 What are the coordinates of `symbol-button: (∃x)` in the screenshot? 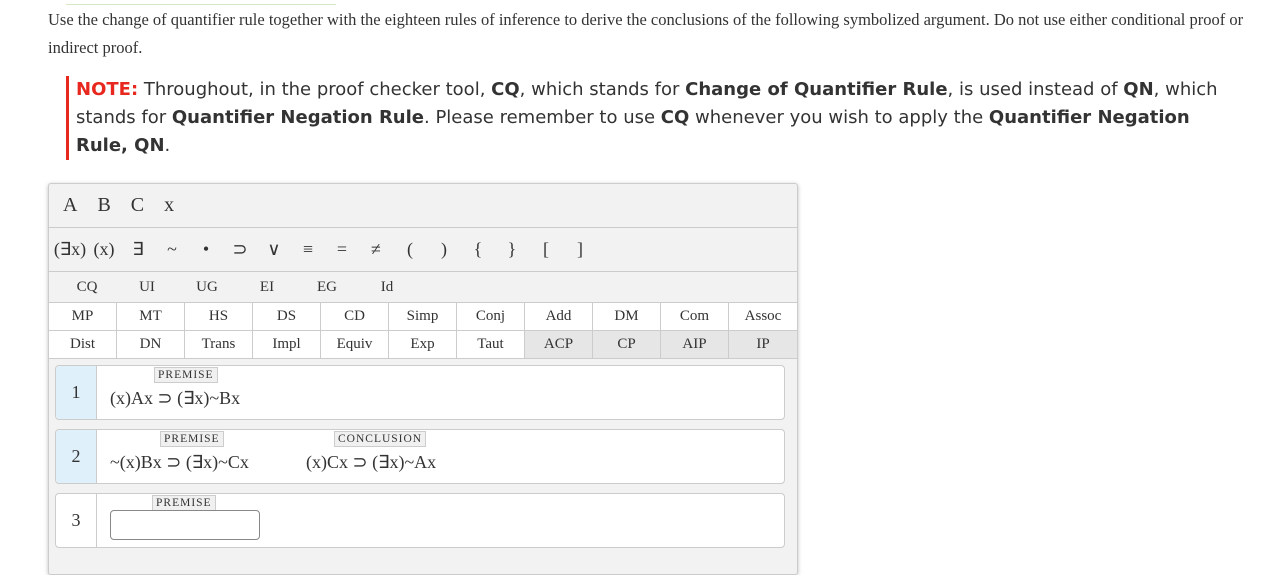 It's located at (70, 249).